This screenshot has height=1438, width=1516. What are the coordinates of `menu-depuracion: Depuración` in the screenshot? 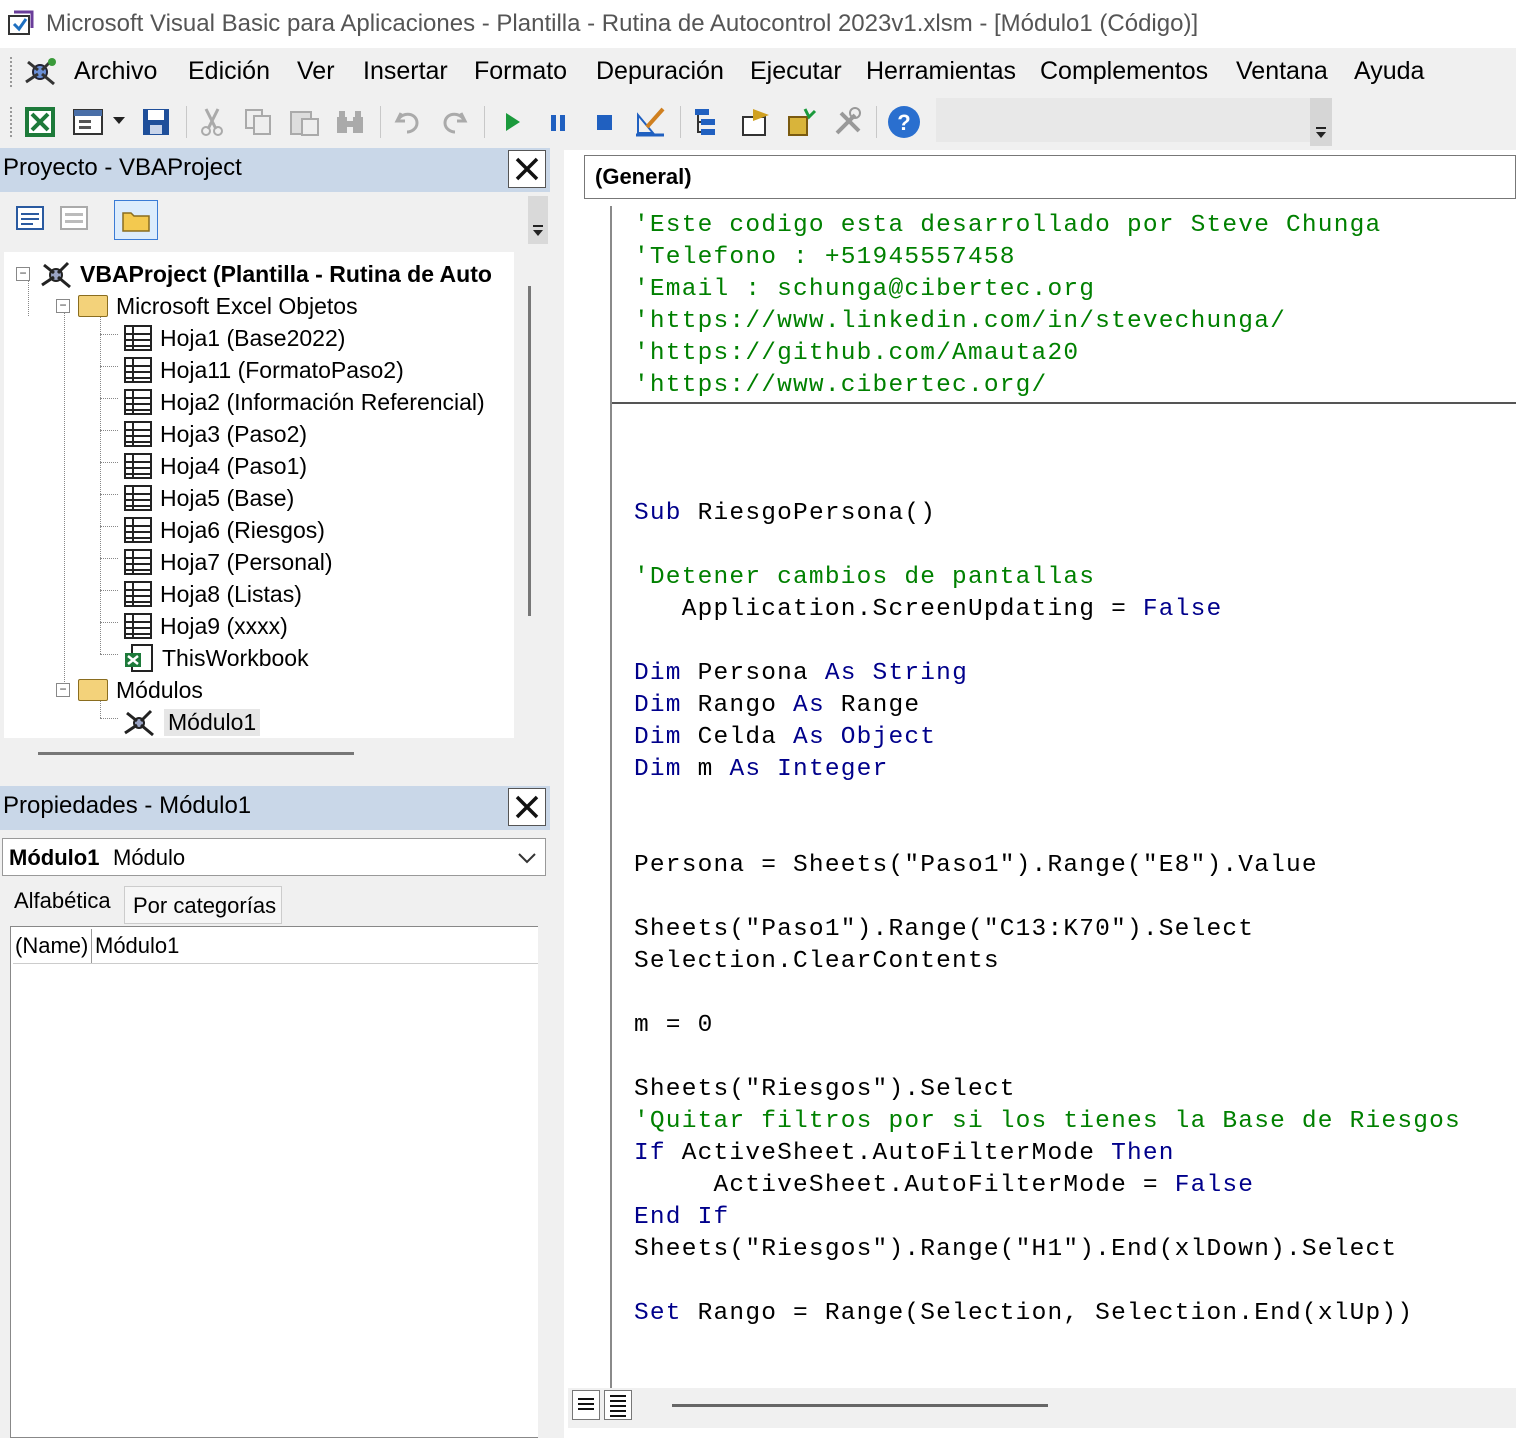 It's located at (660, 71).